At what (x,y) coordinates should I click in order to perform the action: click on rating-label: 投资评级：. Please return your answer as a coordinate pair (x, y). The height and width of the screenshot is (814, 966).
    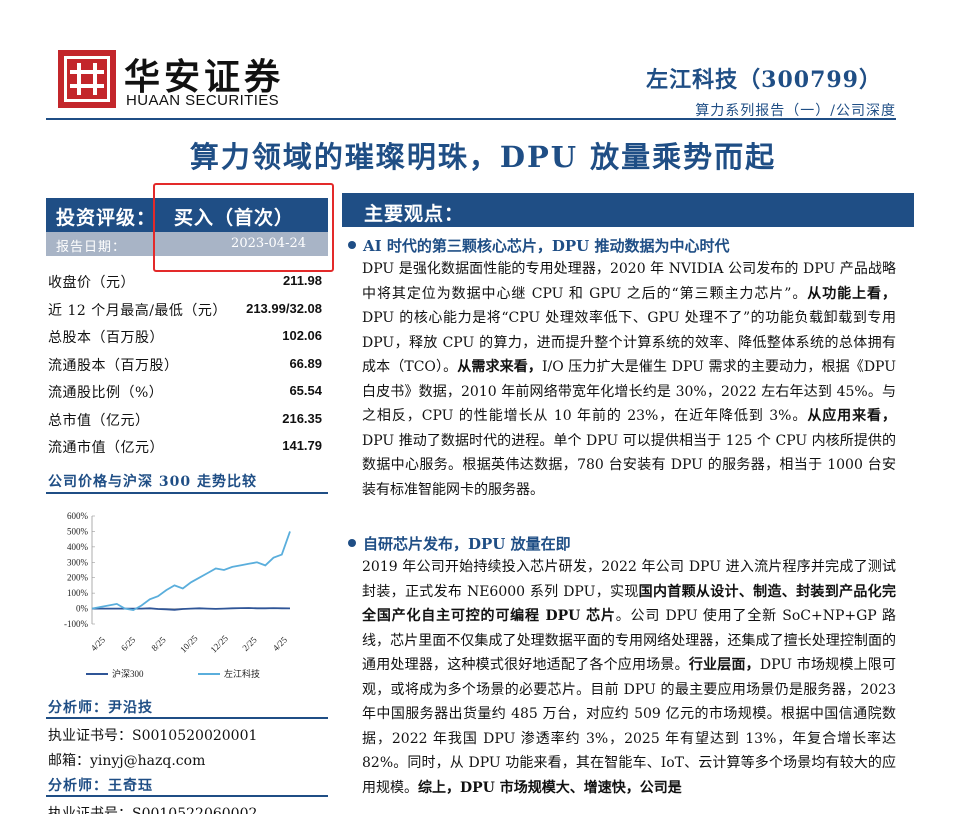
    Looking at the image, I should click on (106, 216).